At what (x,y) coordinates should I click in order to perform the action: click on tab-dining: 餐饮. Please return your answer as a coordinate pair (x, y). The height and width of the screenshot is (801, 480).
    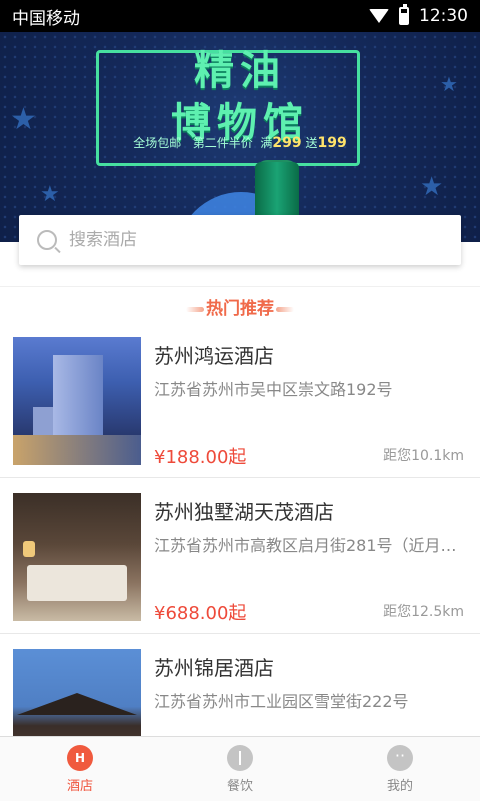
    Looking at the image, I should click on (240, 769).